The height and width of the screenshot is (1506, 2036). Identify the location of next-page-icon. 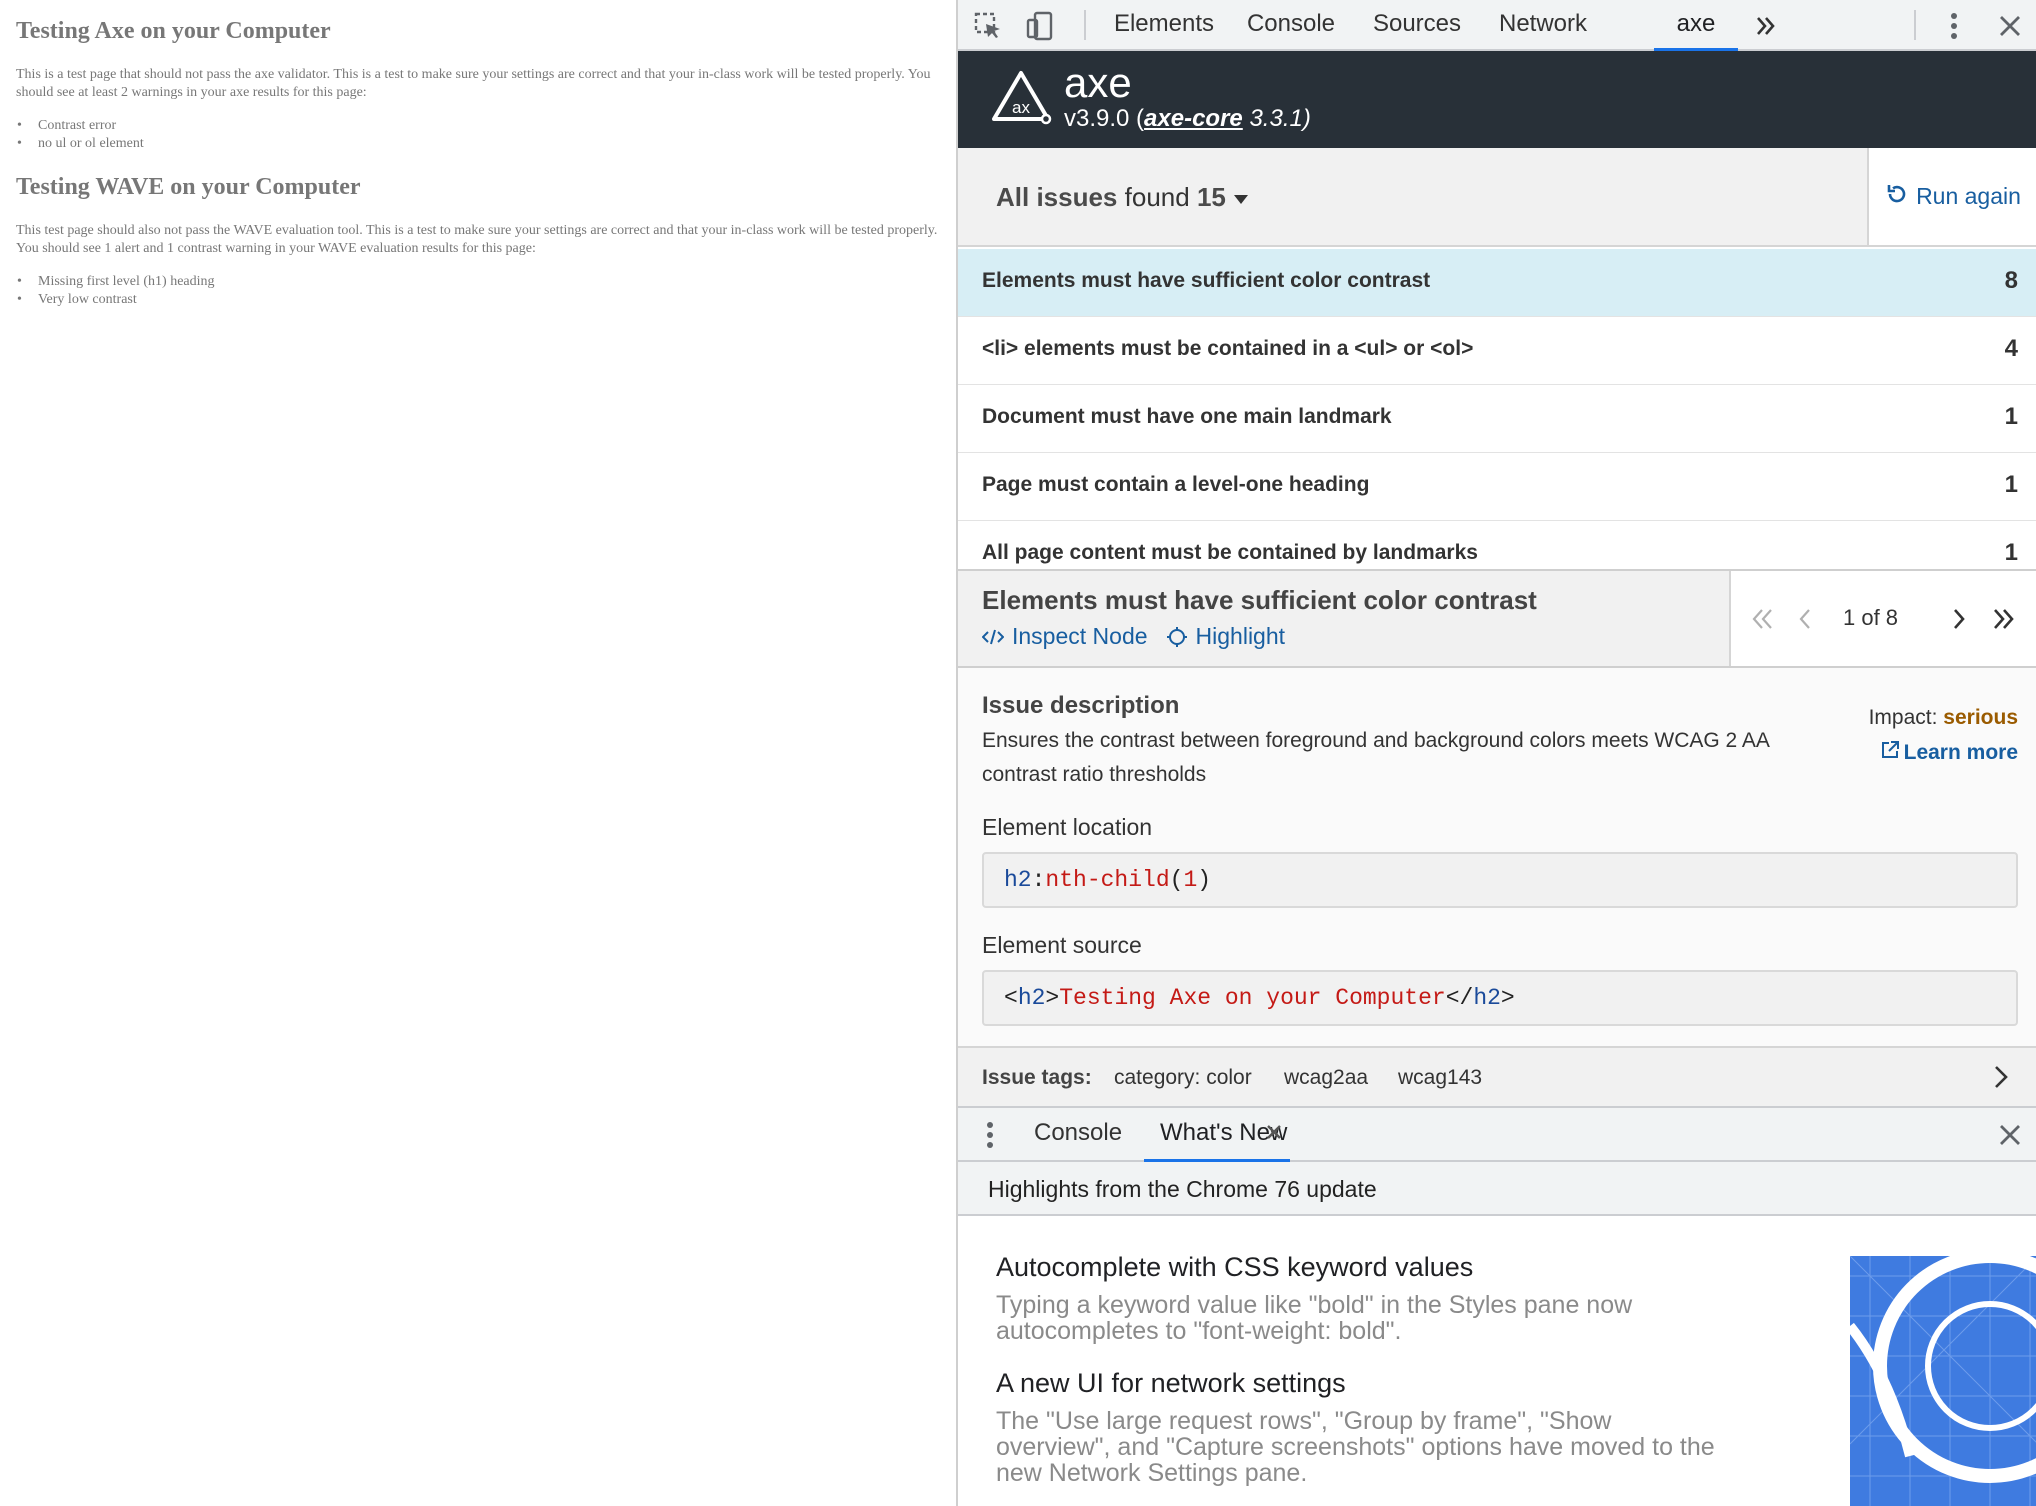
(1959, 619).